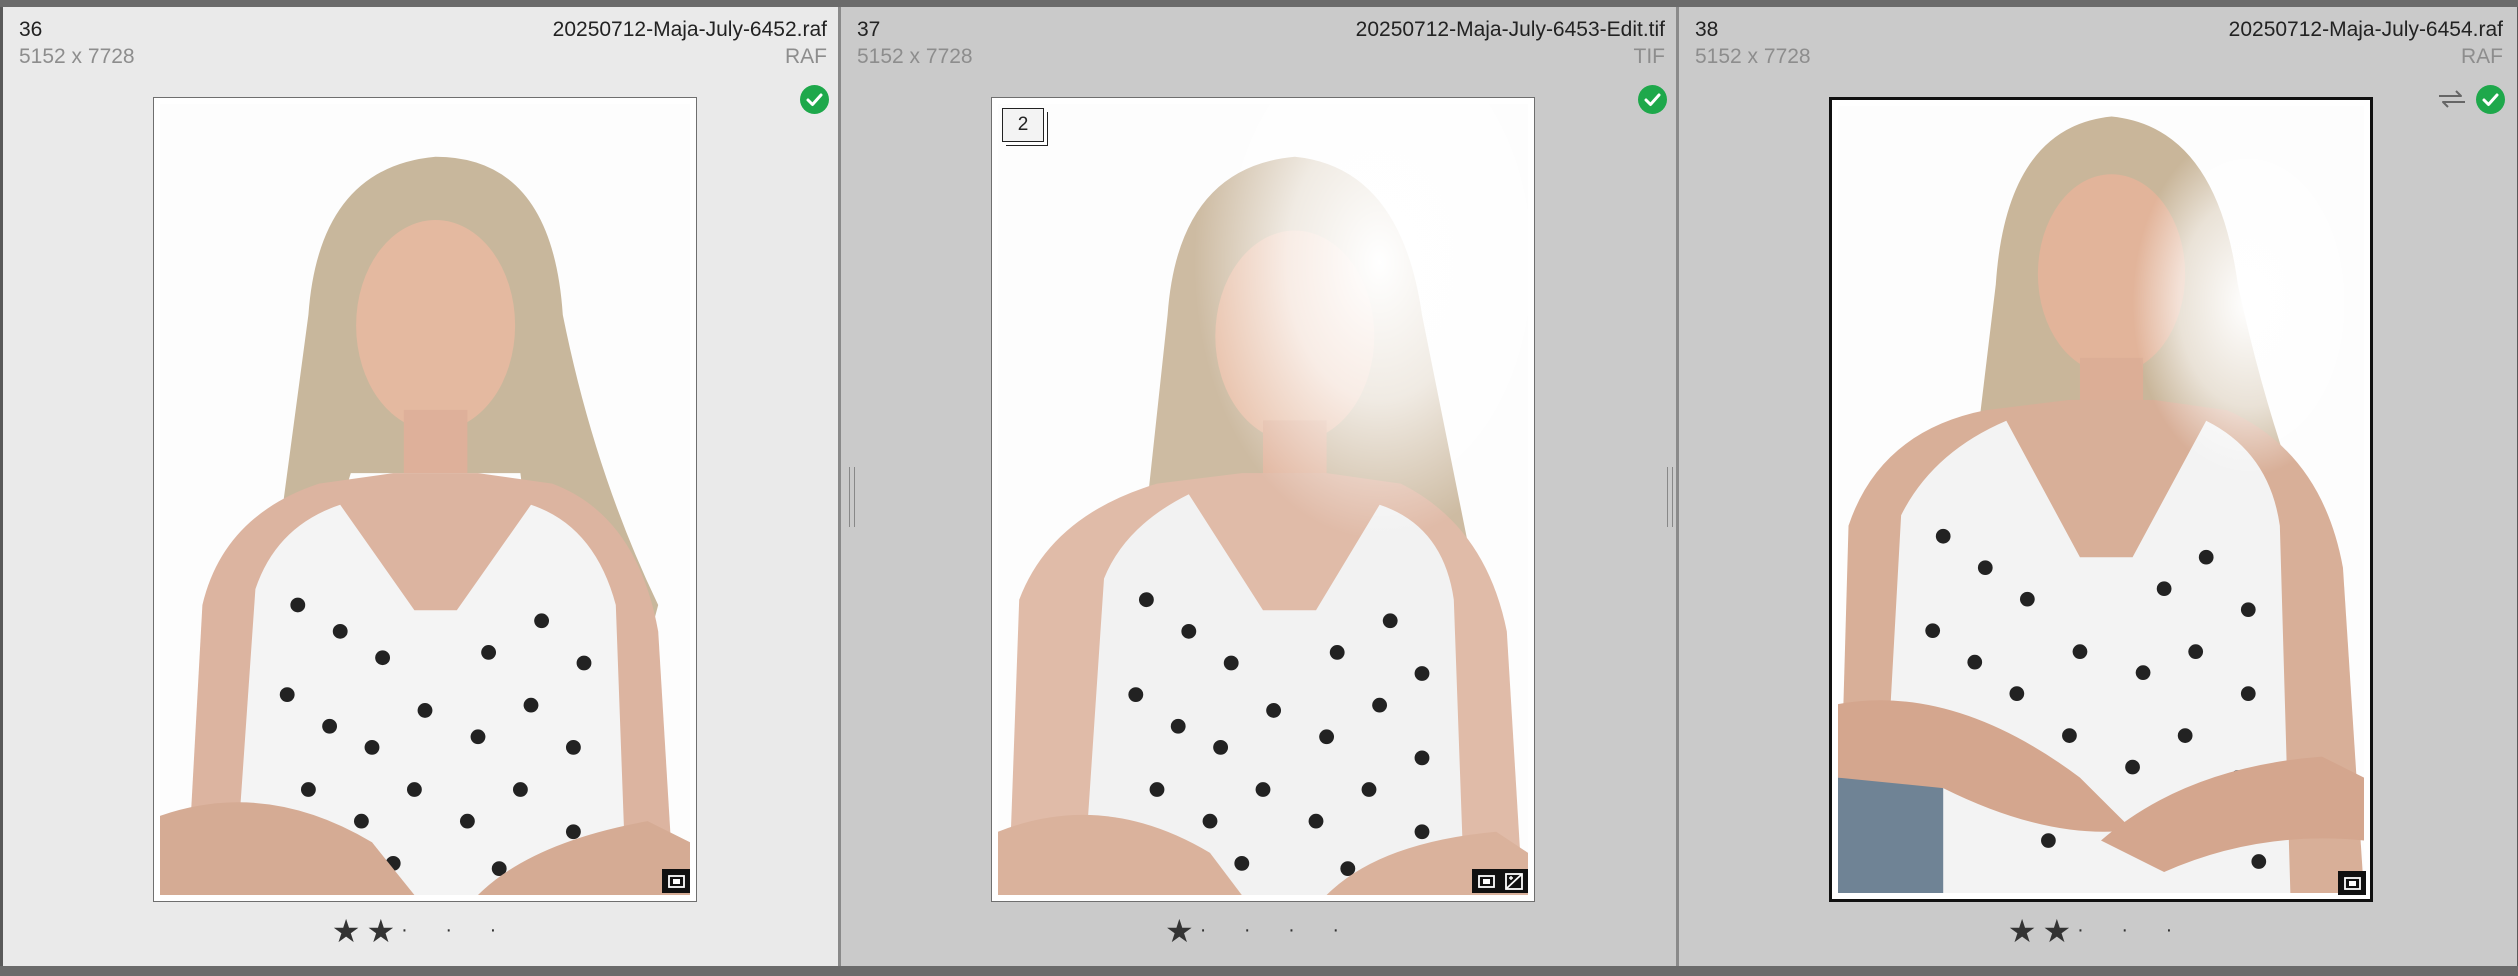  What do you see at coordinates (1649, 56) in the screenshot?
I see `cell-filetype: TIF` at bounding box center [1649, 56].